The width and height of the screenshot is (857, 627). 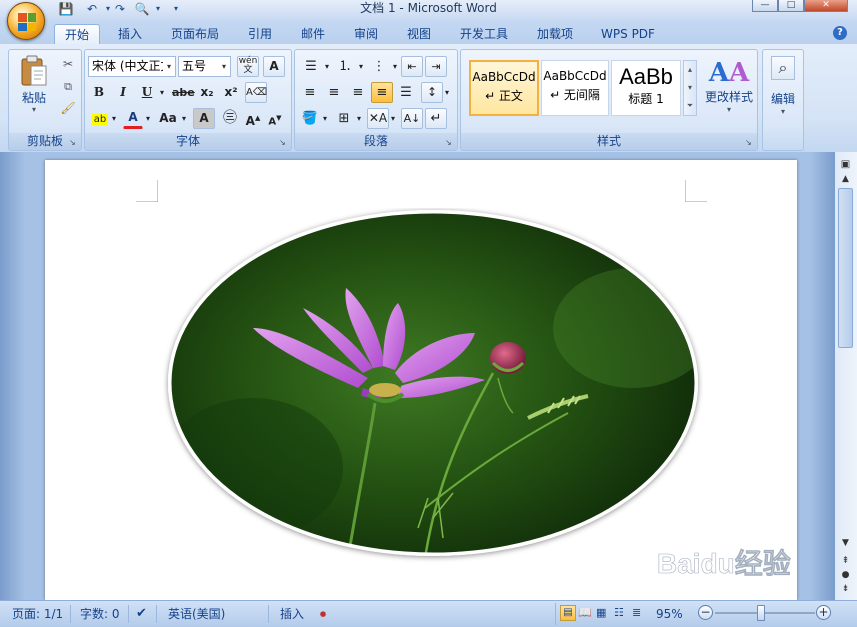 I want to click on styles-scroll-up-icon: ▴, so click(x=690, y=70).